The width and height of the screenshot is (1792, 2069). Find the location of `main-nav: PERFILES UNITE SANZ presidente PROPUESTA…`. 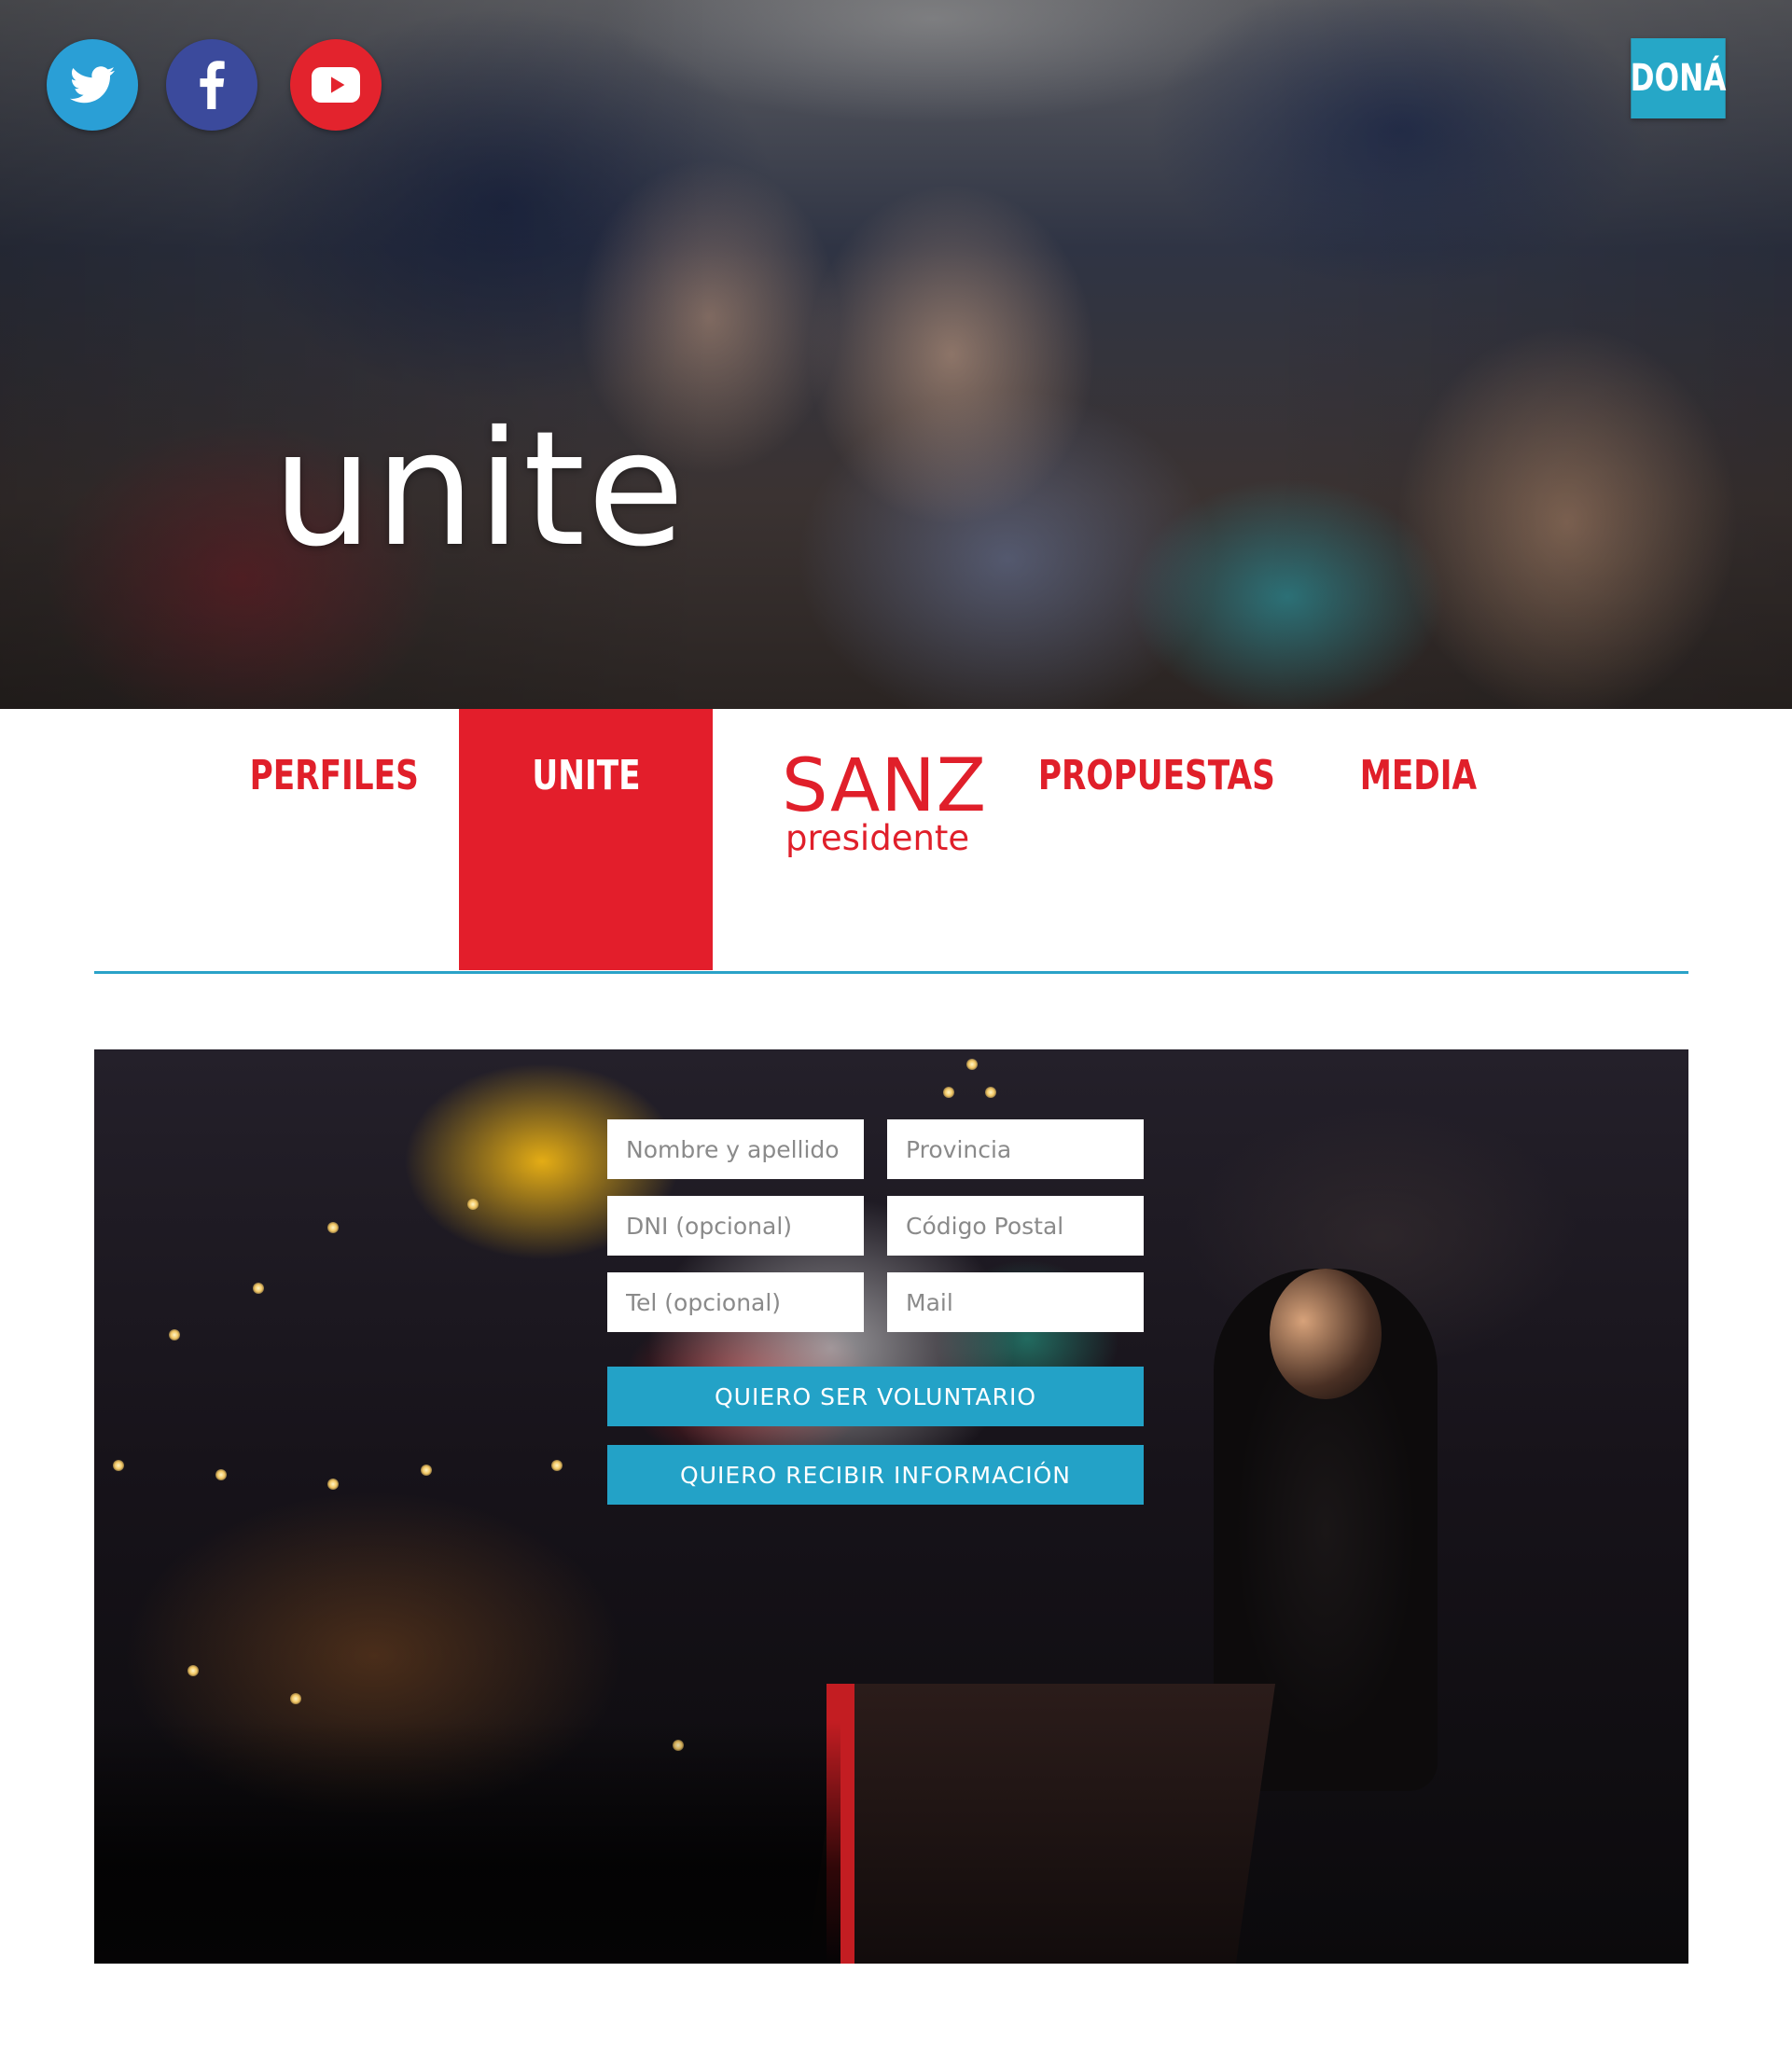

main-nav: PERFILES UNITE SANZ presidente PROPUESTA… is located at coordinates (896, 840).